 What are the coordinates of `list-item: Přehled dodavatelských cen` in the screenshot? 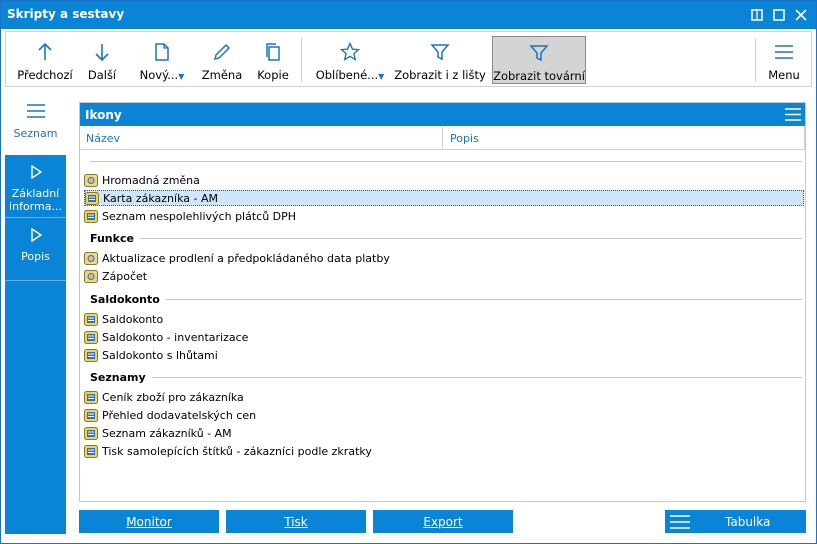 It's located at (444, 415).